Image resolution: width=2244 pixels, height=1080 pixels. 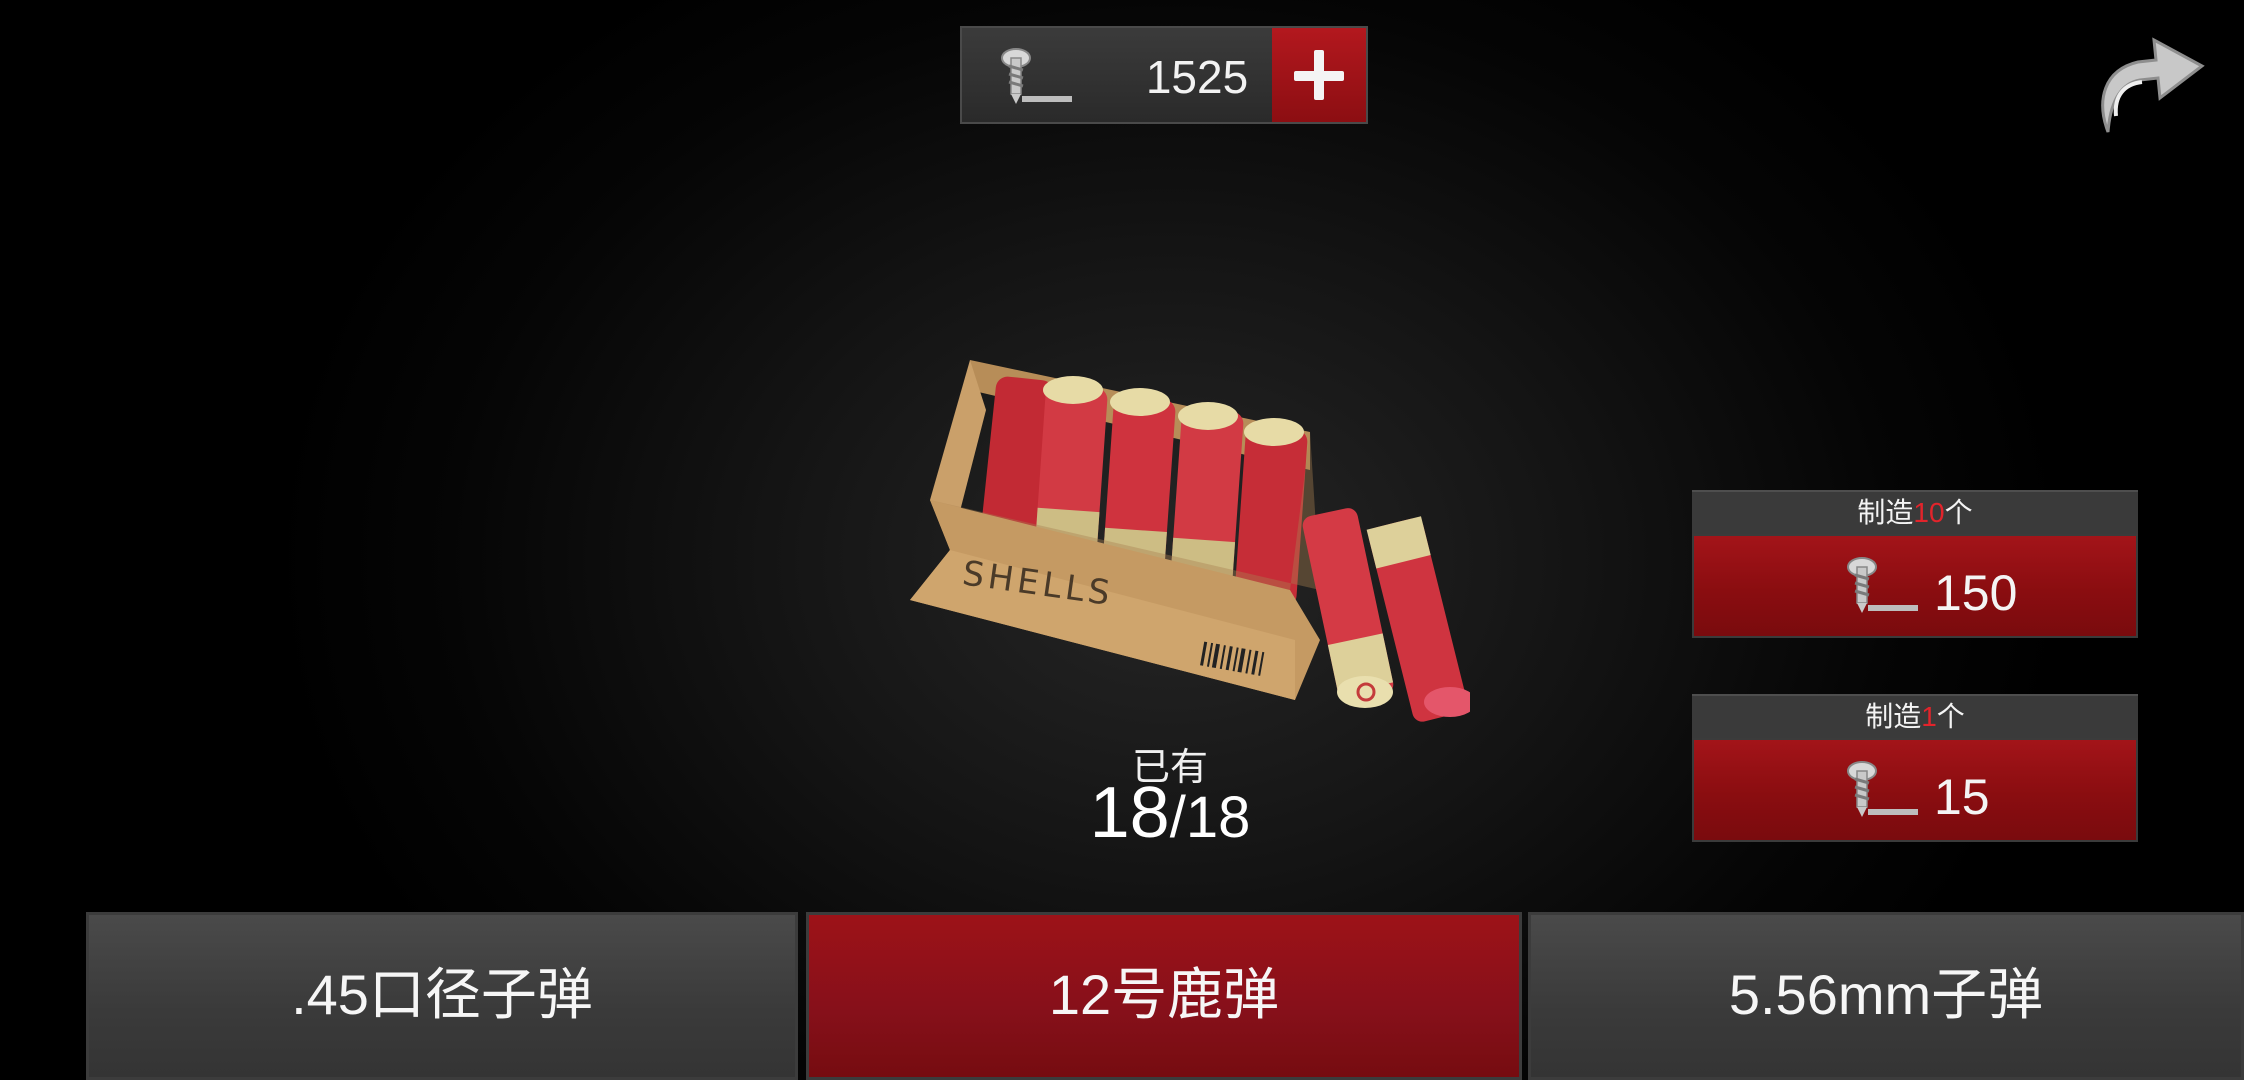 What do you see at coordinates (1197, 77) in the screenshot?
I see `currency-amount: 1525` at bounding box center [1197, 77].